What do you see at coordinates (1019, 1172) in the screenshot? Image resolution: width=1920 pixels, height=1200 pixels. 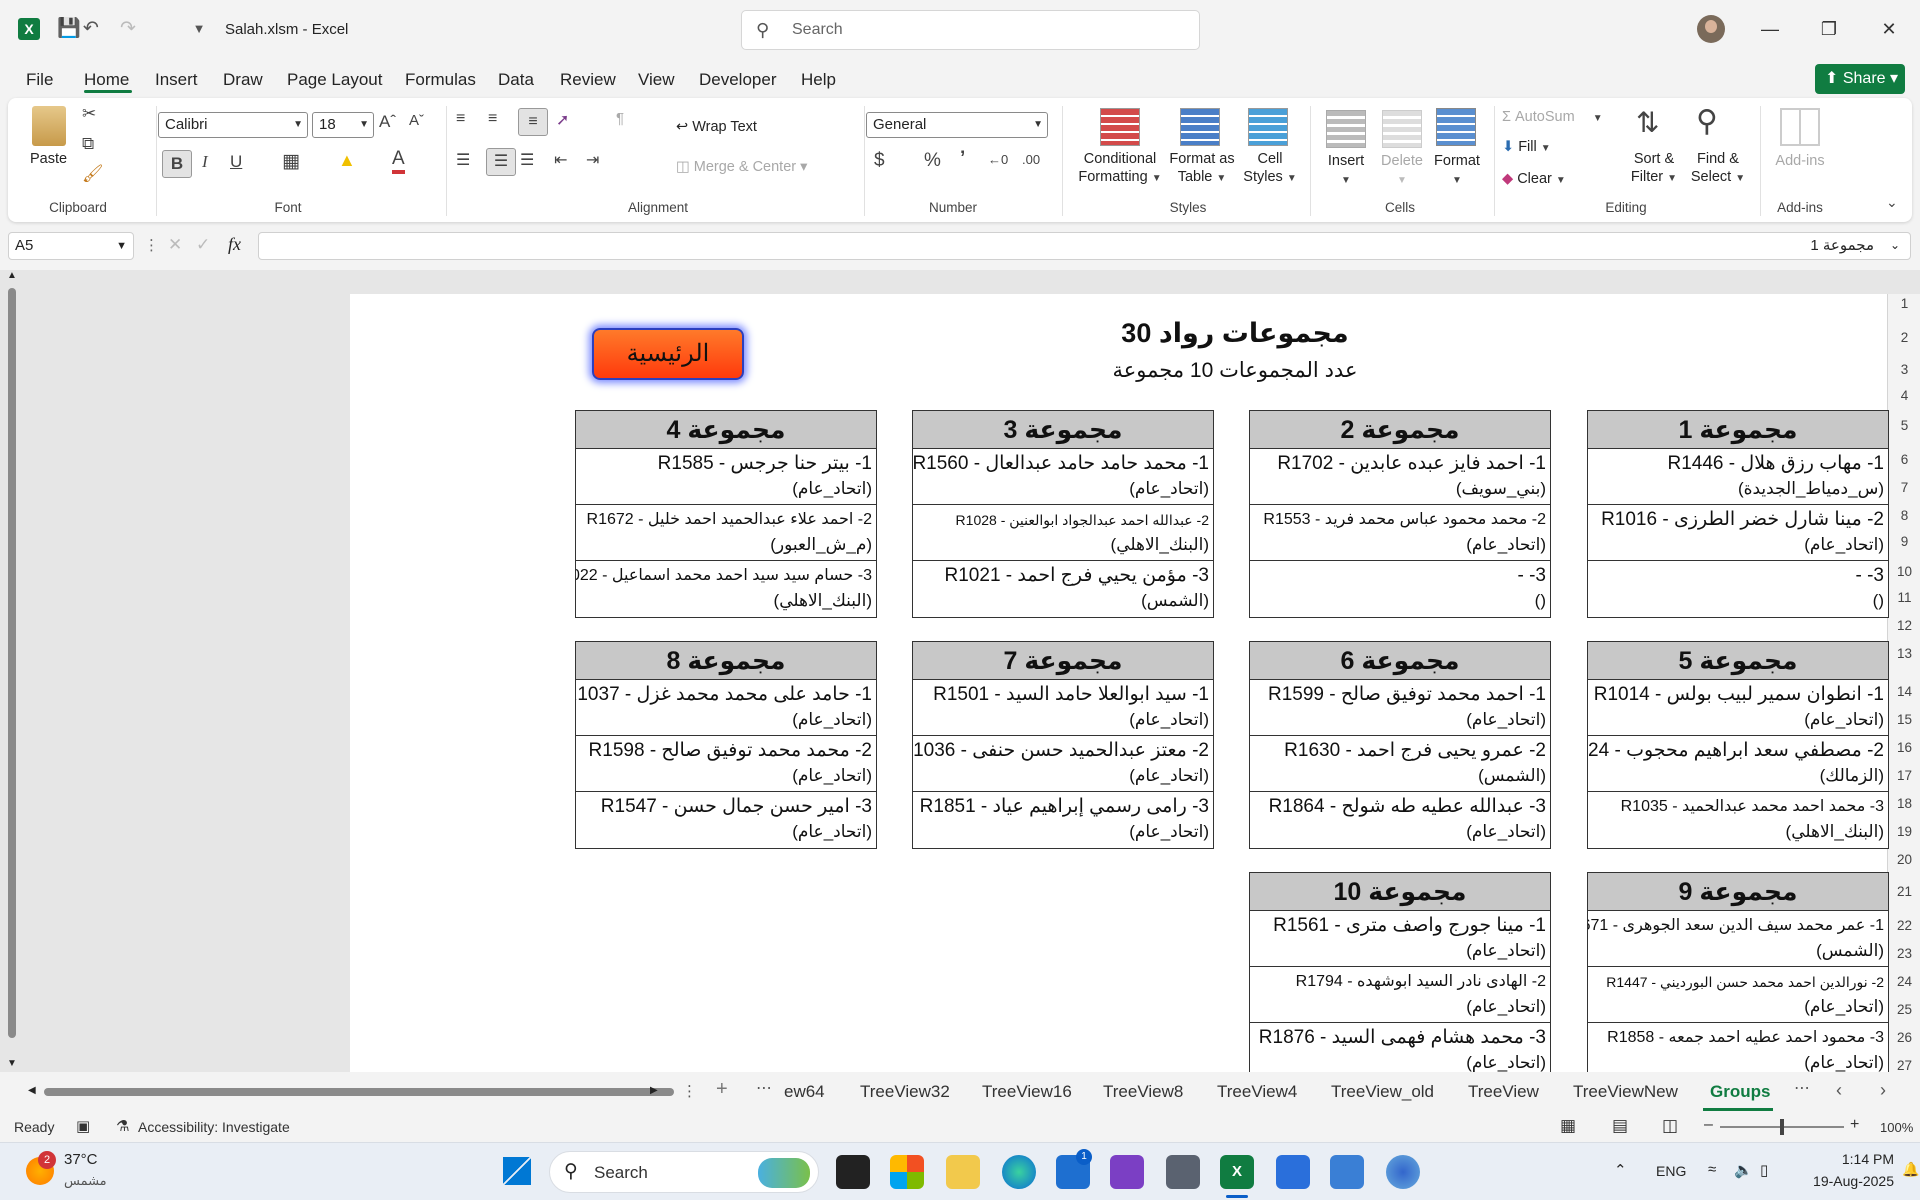 I see `edge-icon` at bounding box center [1019, 1172].